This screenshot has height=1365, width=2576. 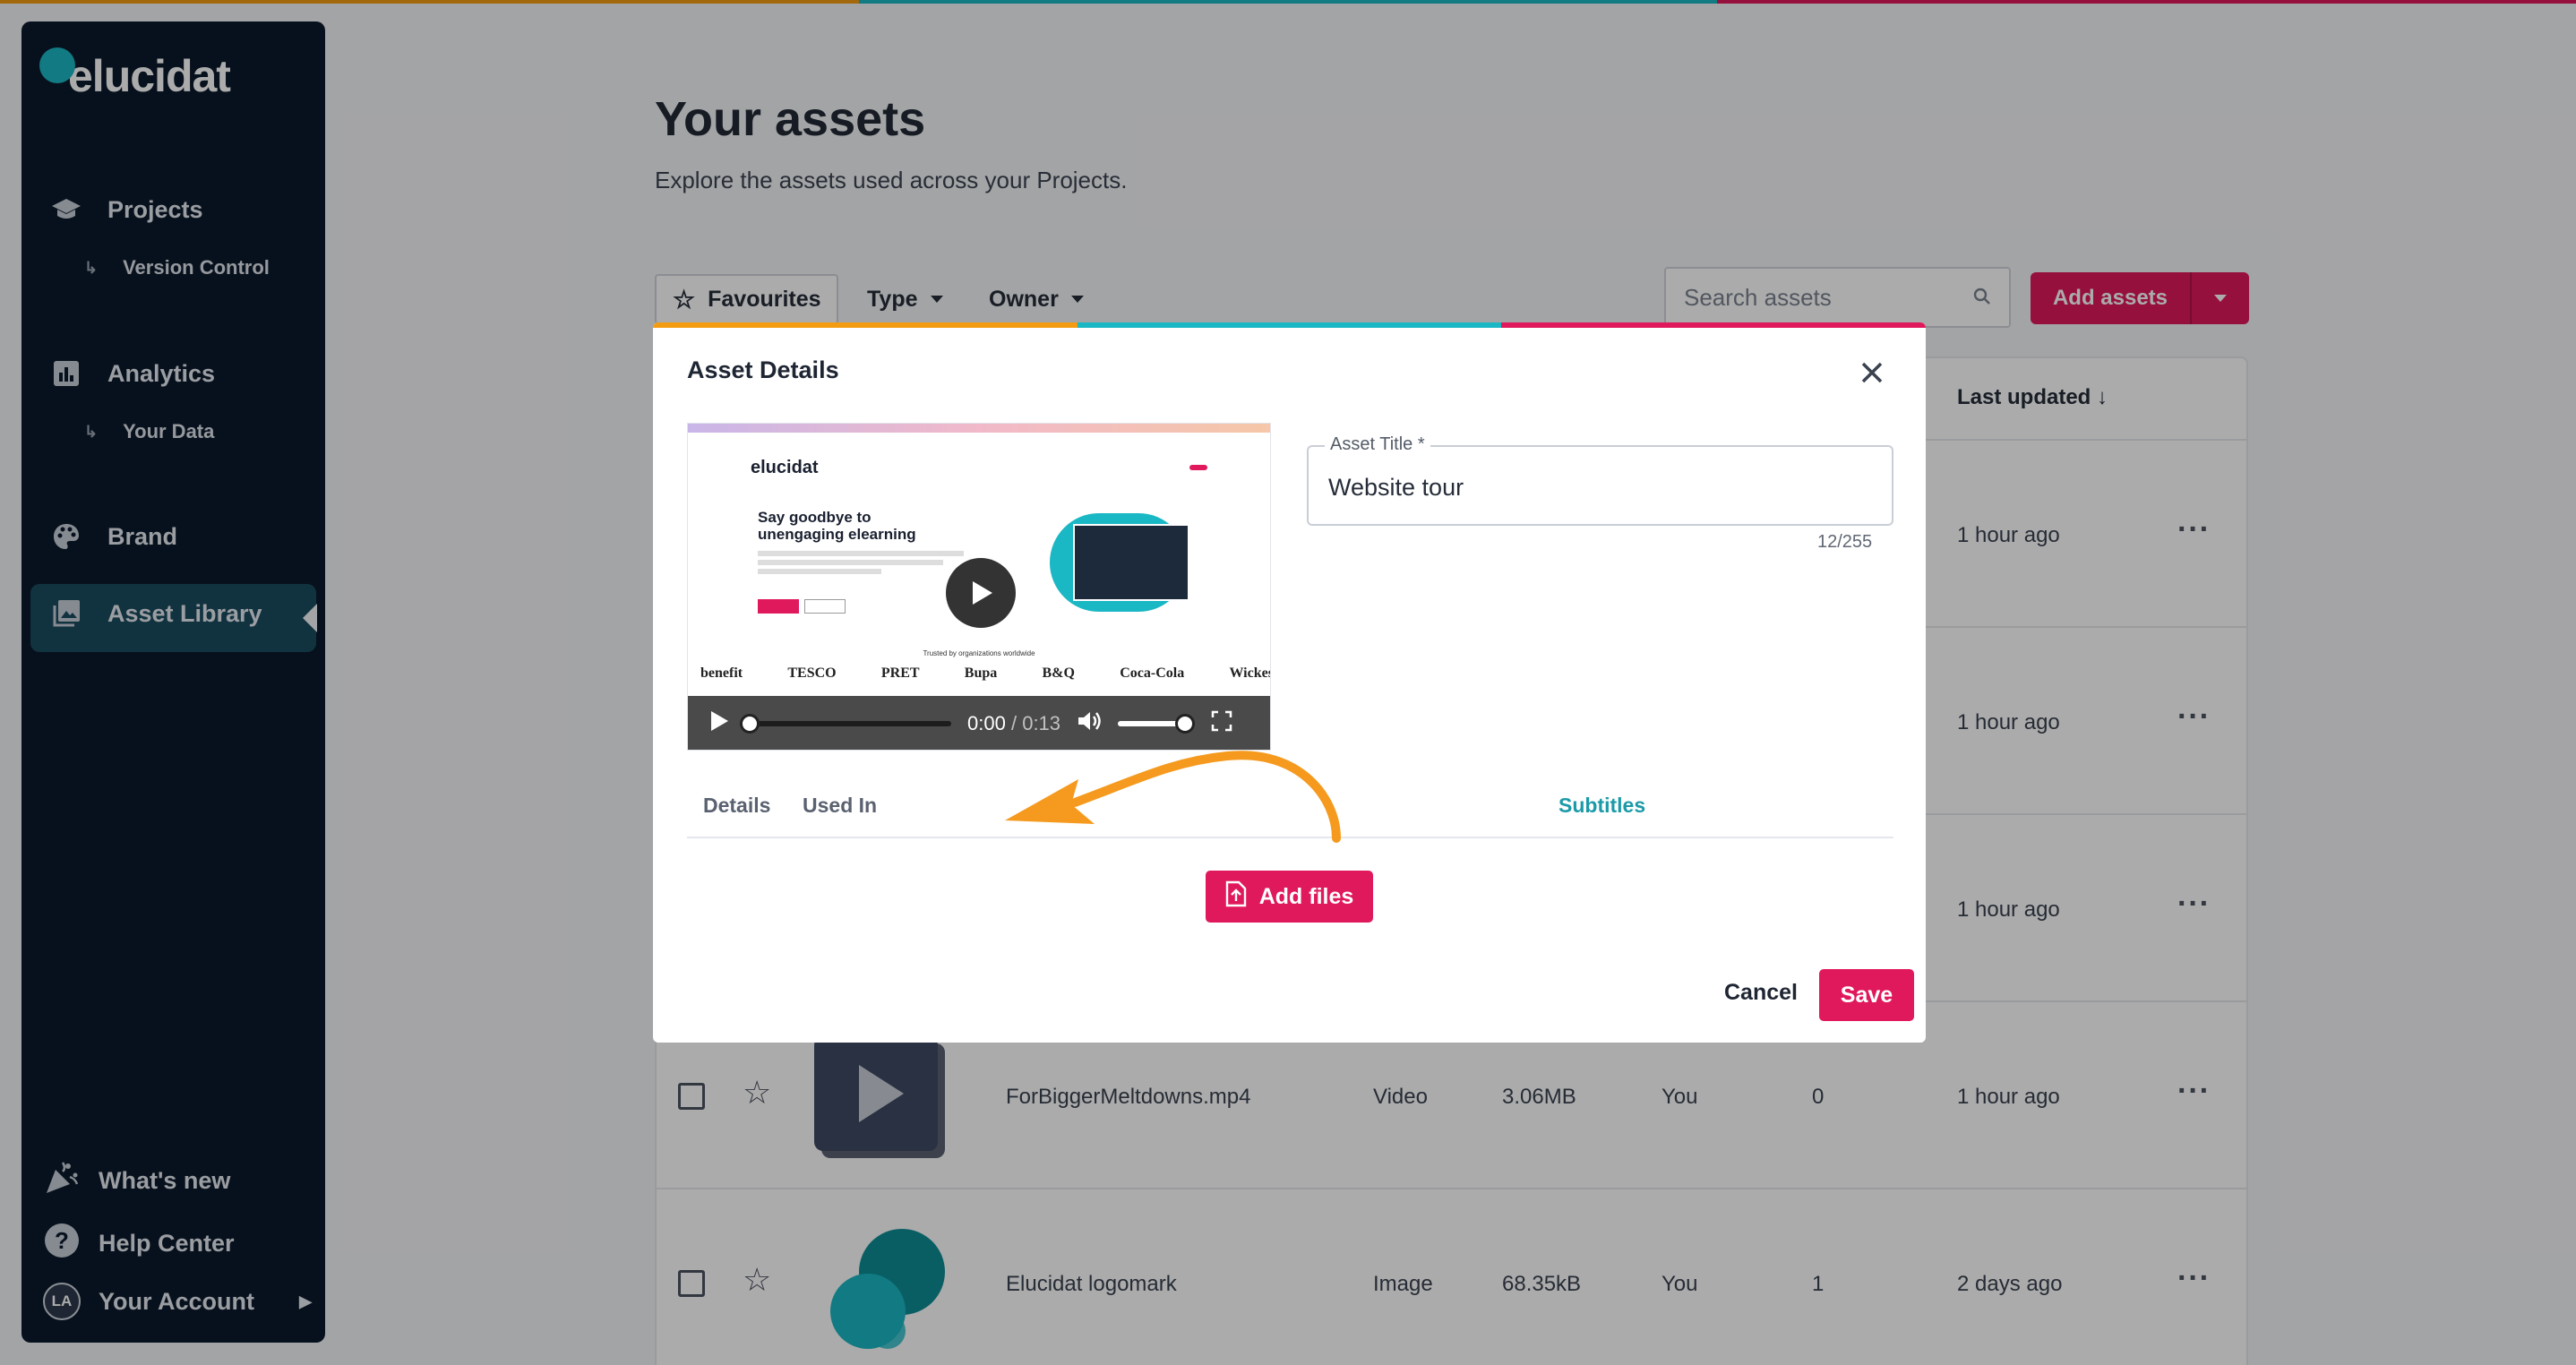 What do you see at coordinates (1601, 813) in the screenshot?
I see `tab-subtitles: Subtitles` at bounding box center [1601, 813].